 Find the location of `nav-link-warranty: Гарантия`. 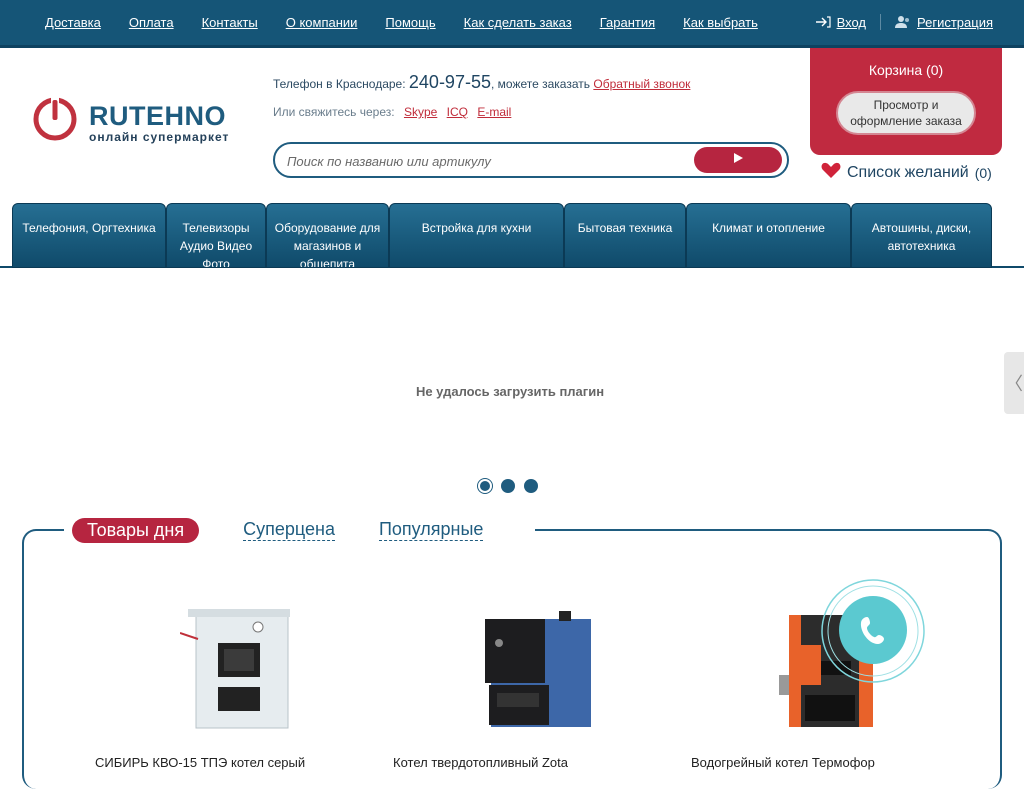

nav-link-warranty: Гарантия is located at coordinates (627, 22).